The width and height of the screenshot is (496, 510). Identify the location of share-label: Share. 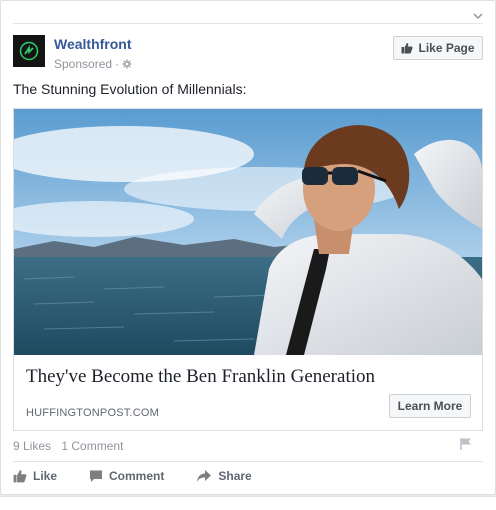
(235, 476).